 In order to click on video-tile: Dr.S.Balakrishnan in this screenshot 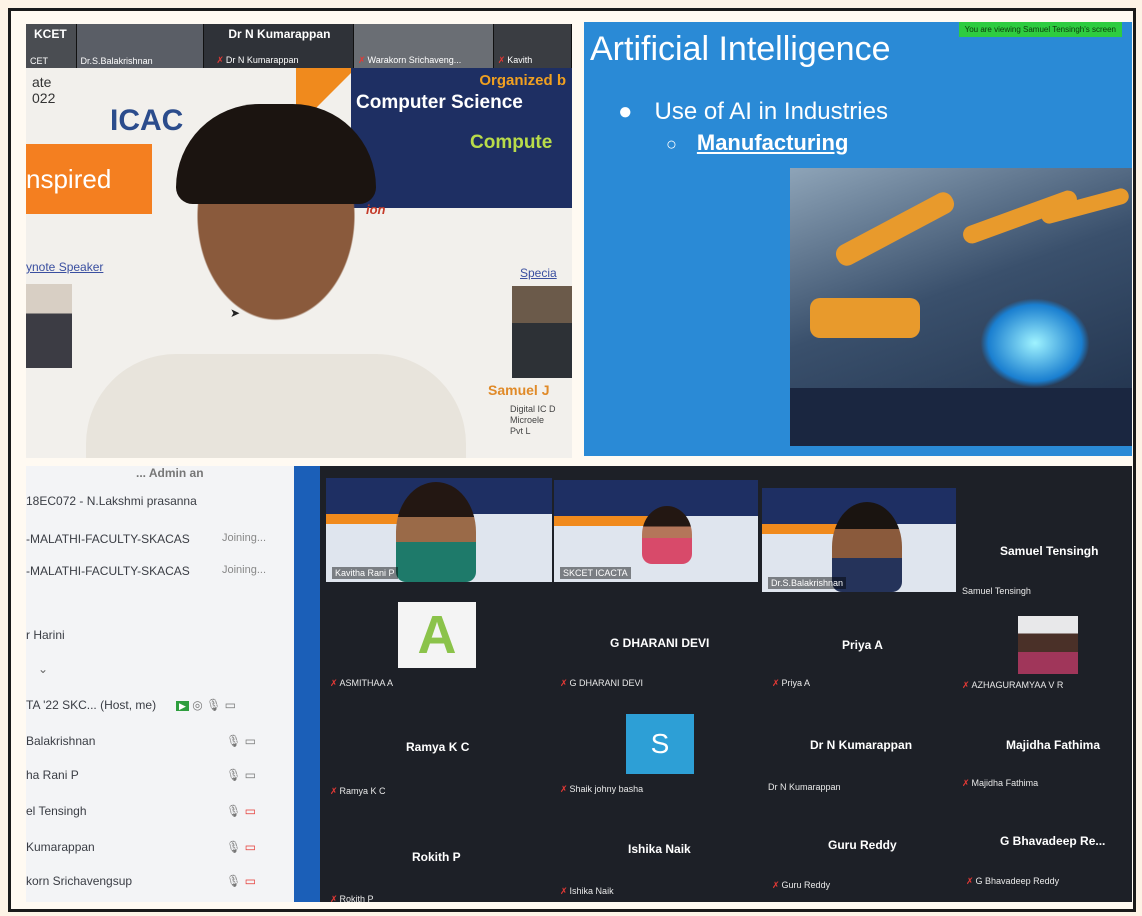, I will do `click(859, 540)`.